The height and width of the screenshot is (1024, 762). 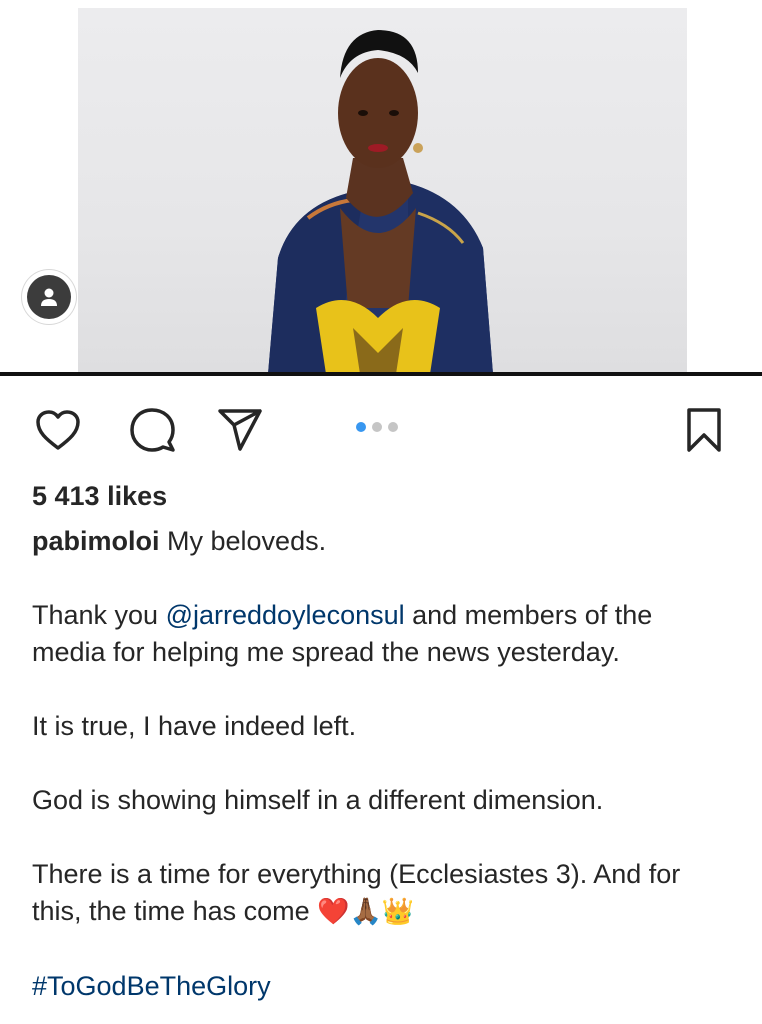 I want to click on caption-thank-prefix: Thank you, so click(x=99, y=615).